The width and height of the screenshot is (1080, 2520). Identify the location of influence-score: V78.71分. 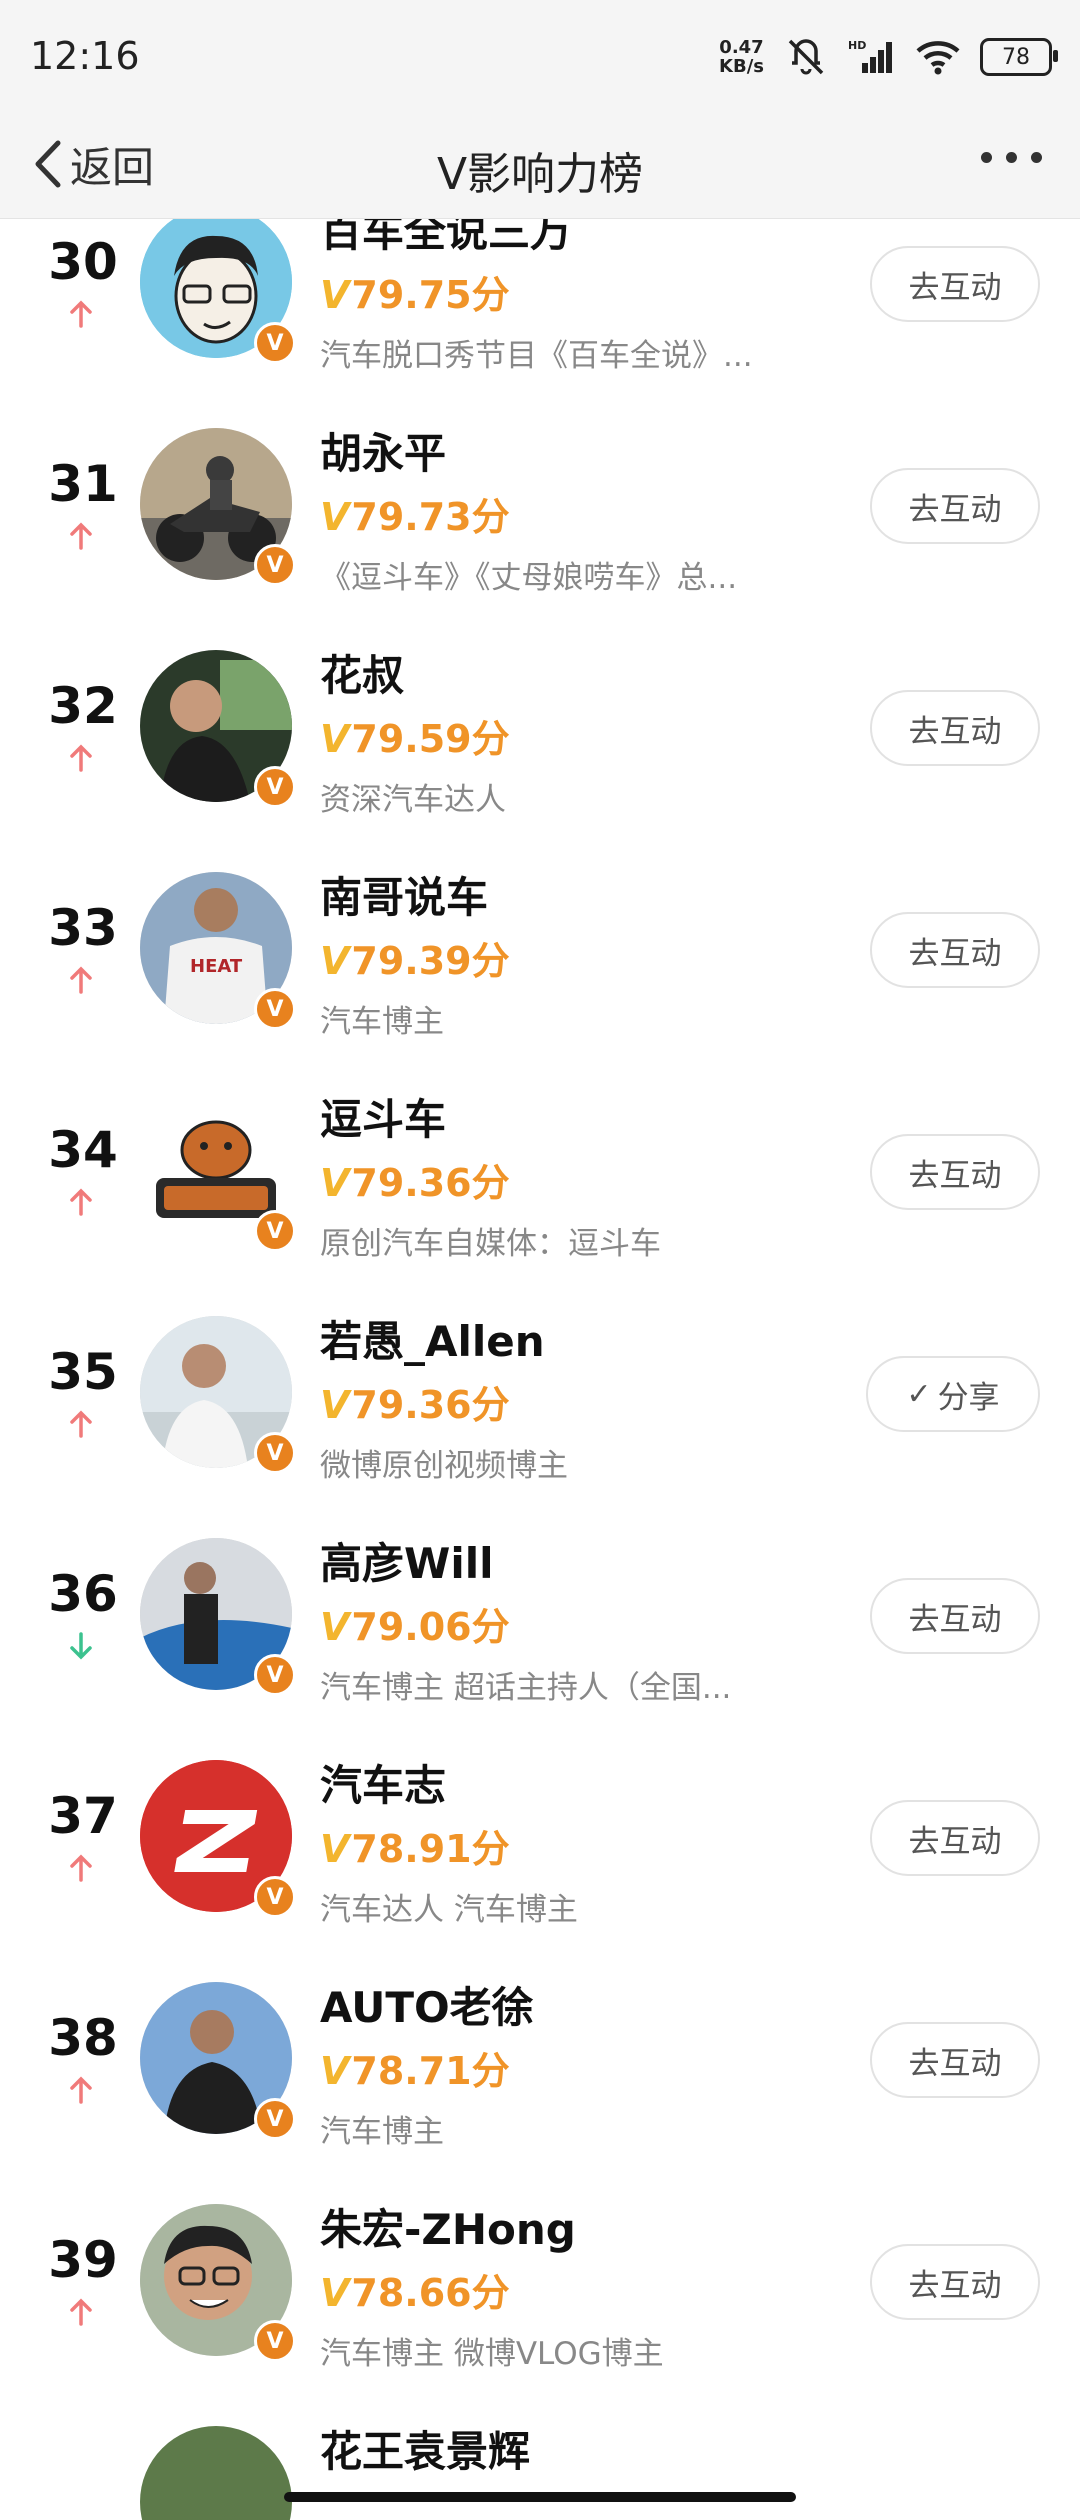
(415, 2067).